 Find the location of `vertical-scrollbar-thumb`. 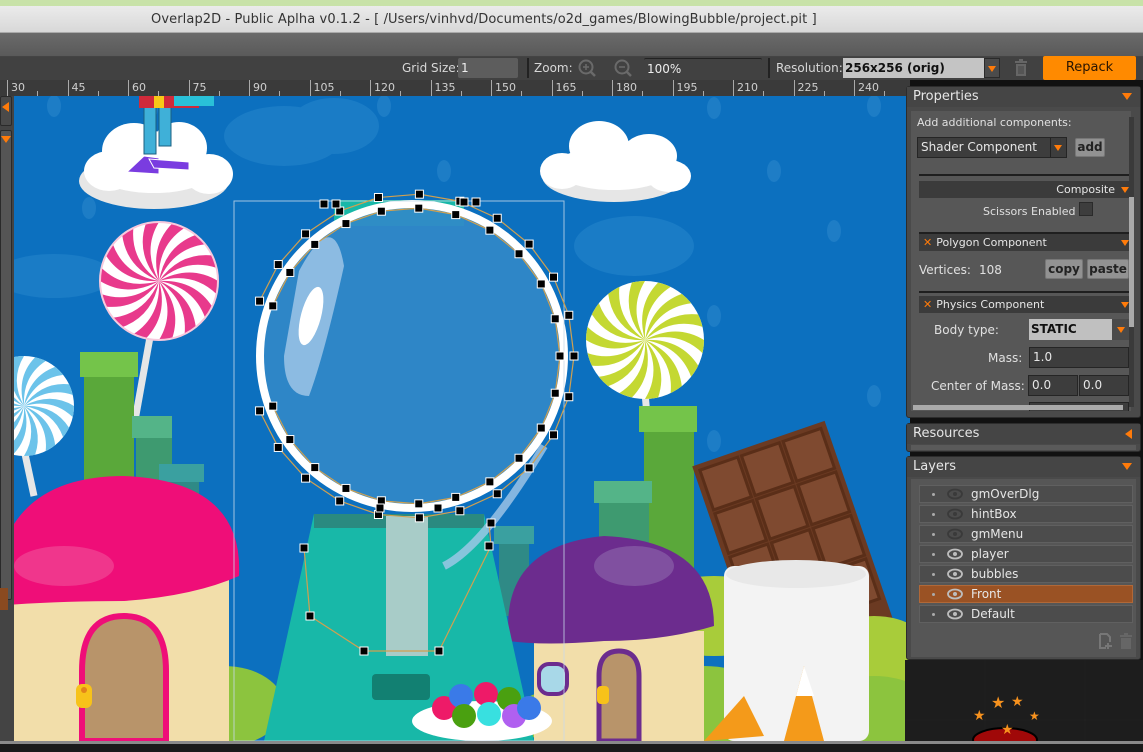

vertical-scrollbar-thumb is located at coordinates (1131, 262).